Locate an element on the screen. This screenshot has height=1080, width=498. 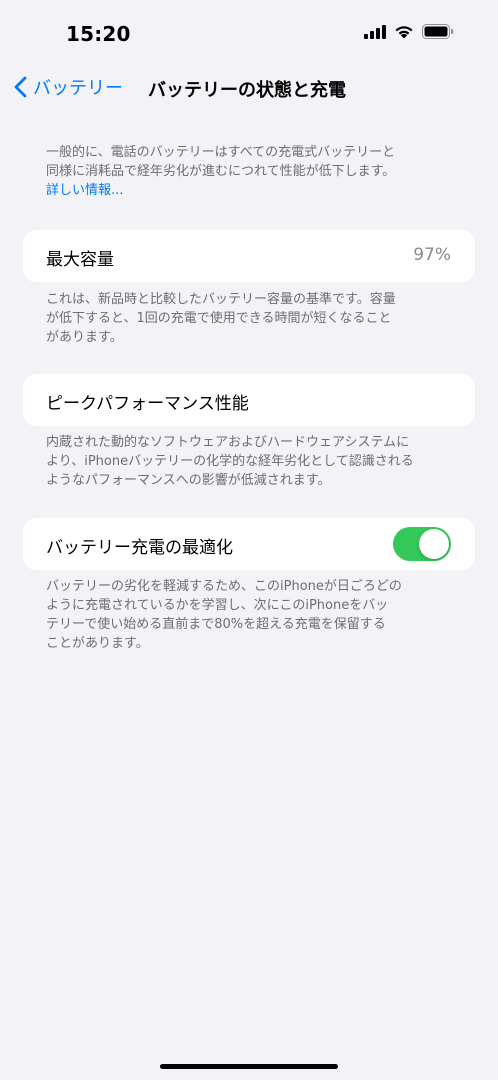
home-indicator is located at coordinates (249, 1066).